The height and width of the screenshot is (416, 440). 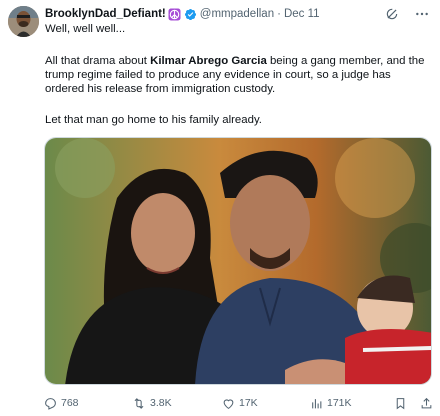 I want to click on retweet-icon, so click(x=139, y=403).